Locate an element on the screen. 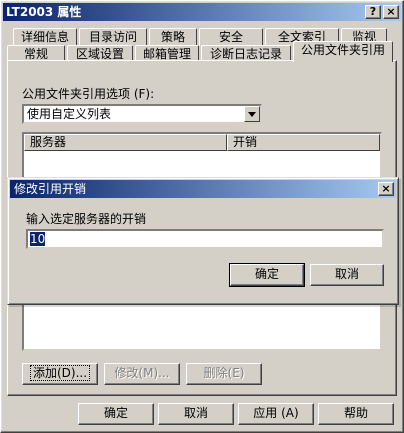 This screenshot has height=433, width=404. tab-directory-access: 目录访问 is located at coordinates (113, 37).